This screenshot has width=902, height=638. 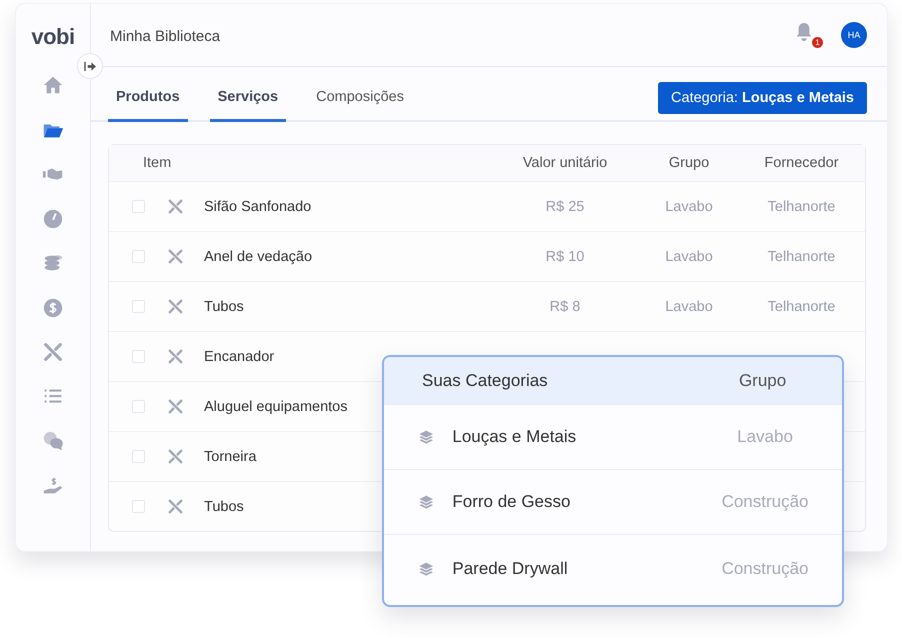 I want to click on home-icon, so click(x=53, y=85).